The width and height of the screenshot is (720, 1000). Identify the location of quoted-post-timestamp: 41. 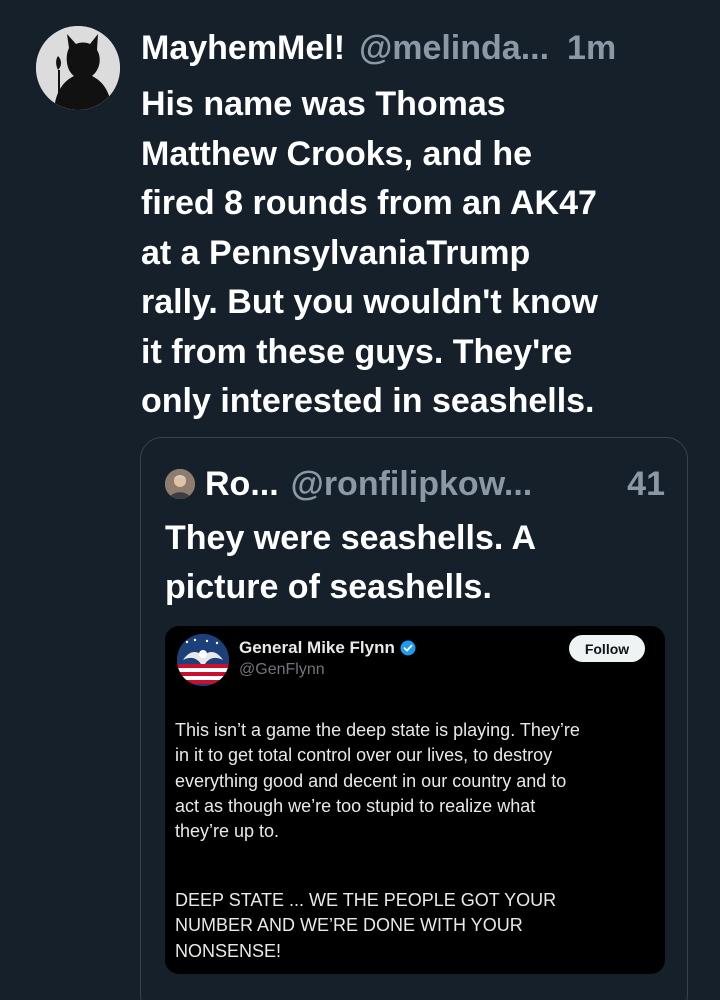
(646, 484).